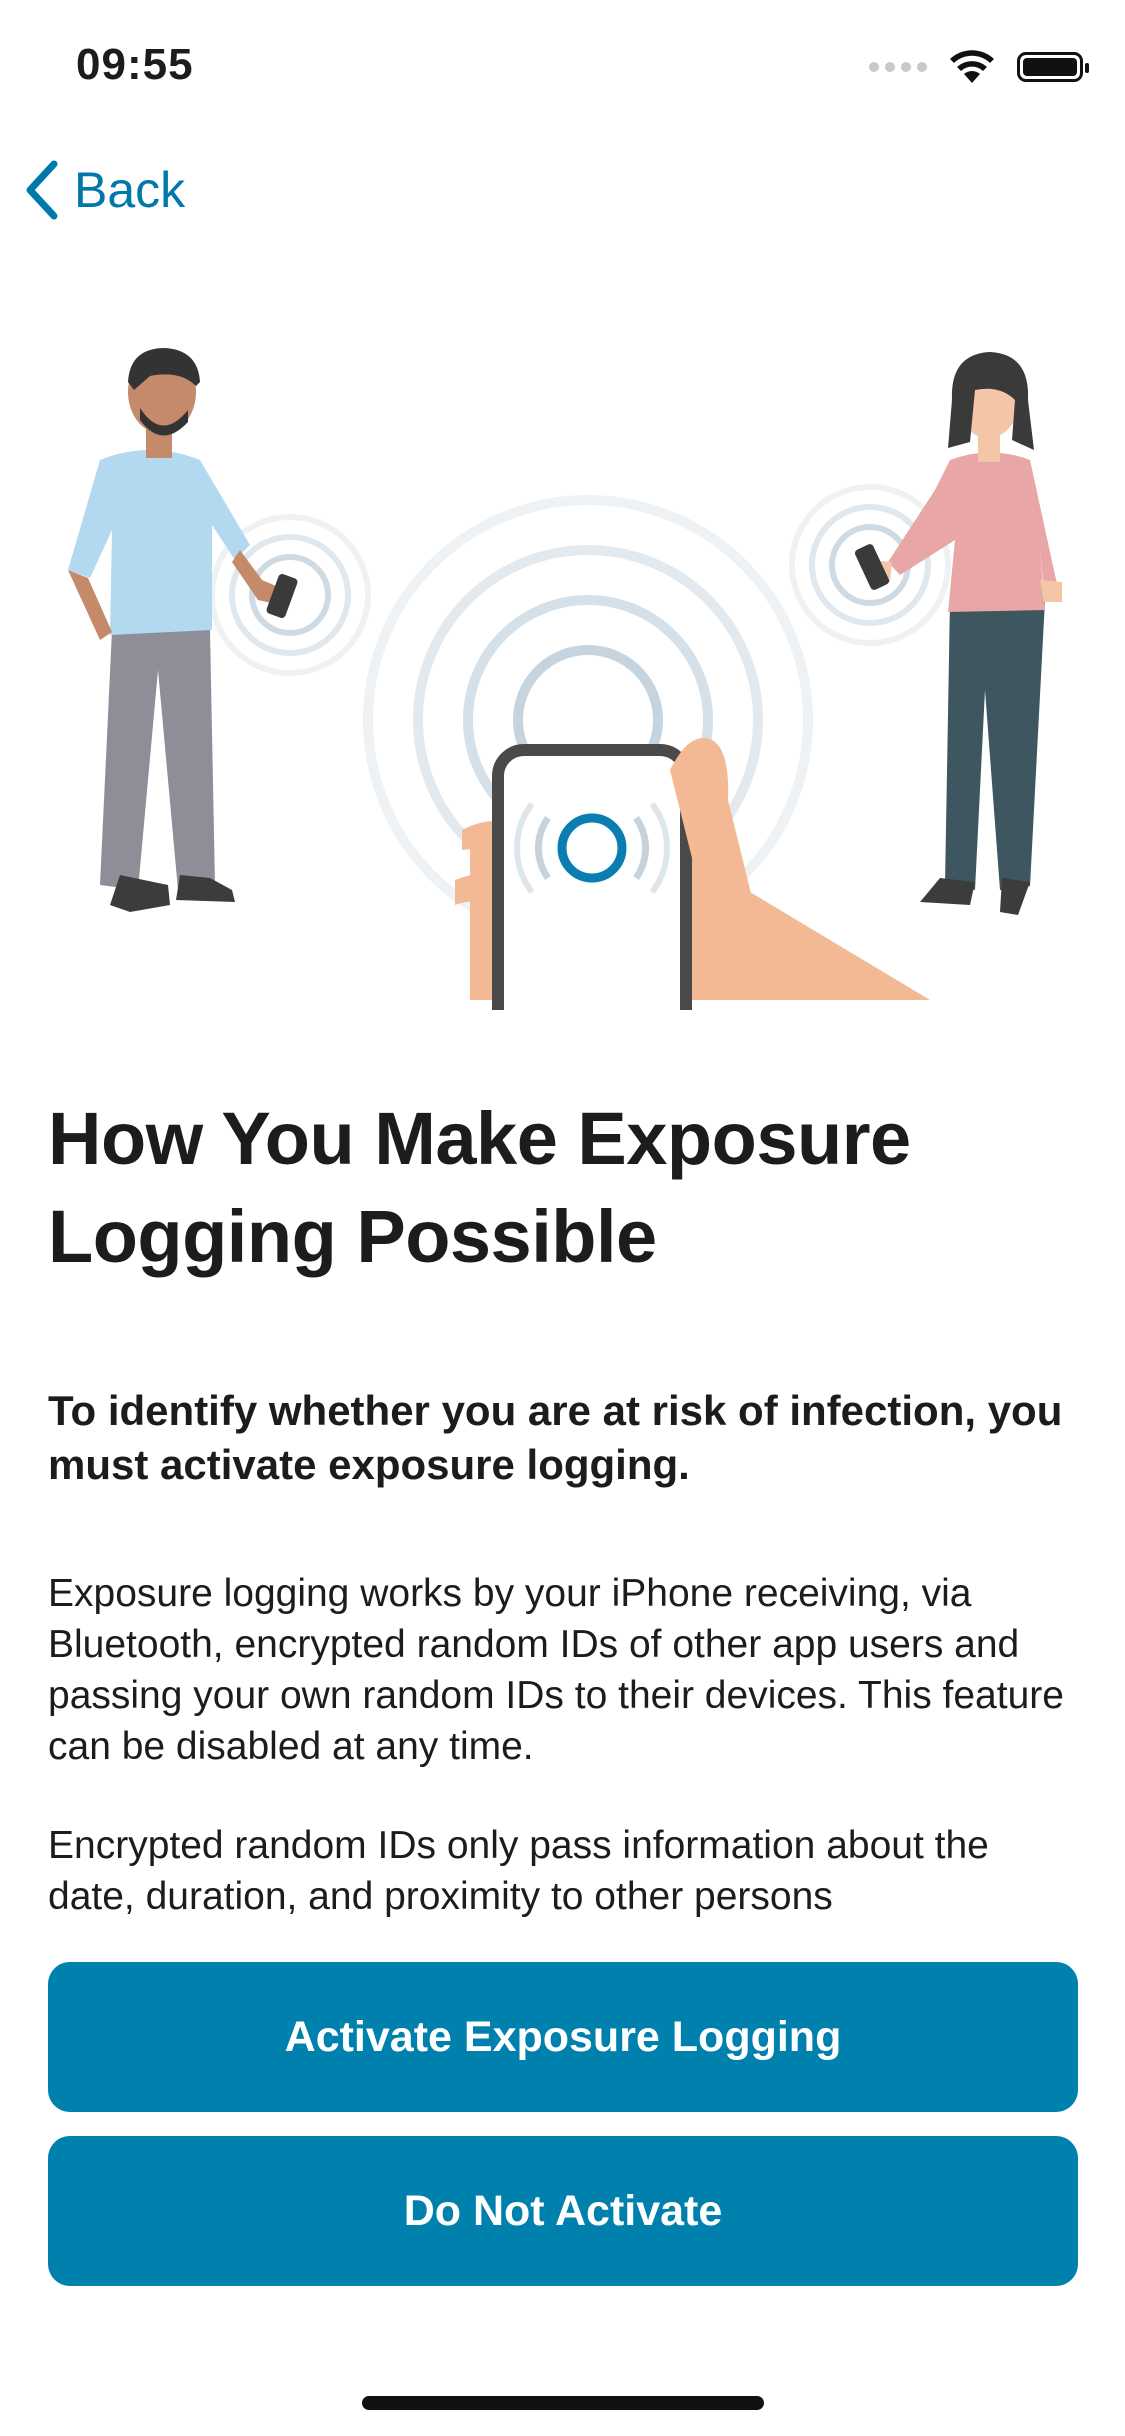 The image size is (1125, 2436). Describe the element at coordinates (42, 190) in the screenshot. I see `chevron-left-icon` at that location.